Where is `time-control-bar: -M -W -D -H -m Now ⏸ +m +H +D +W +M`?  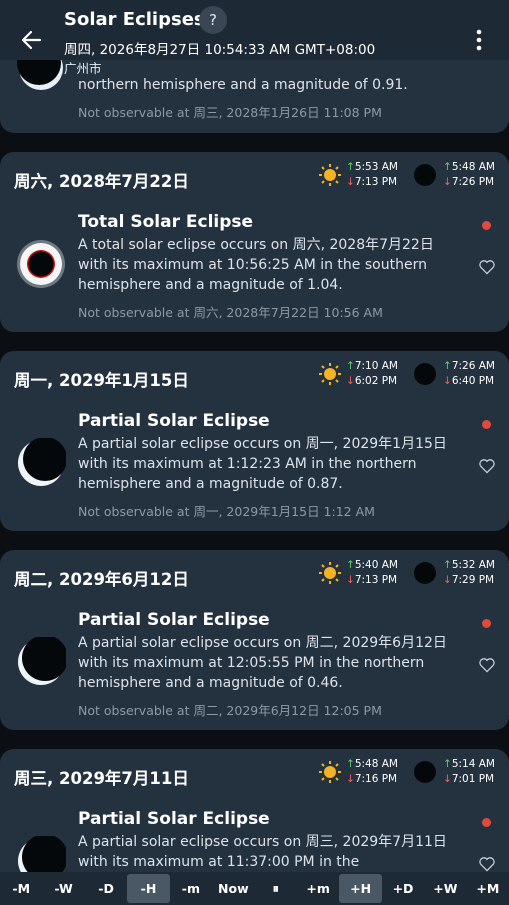 time-control-bar: -M -W -D -H -m Now ⏸ +m +H +D +W +M is located at coordinates (254, 888).